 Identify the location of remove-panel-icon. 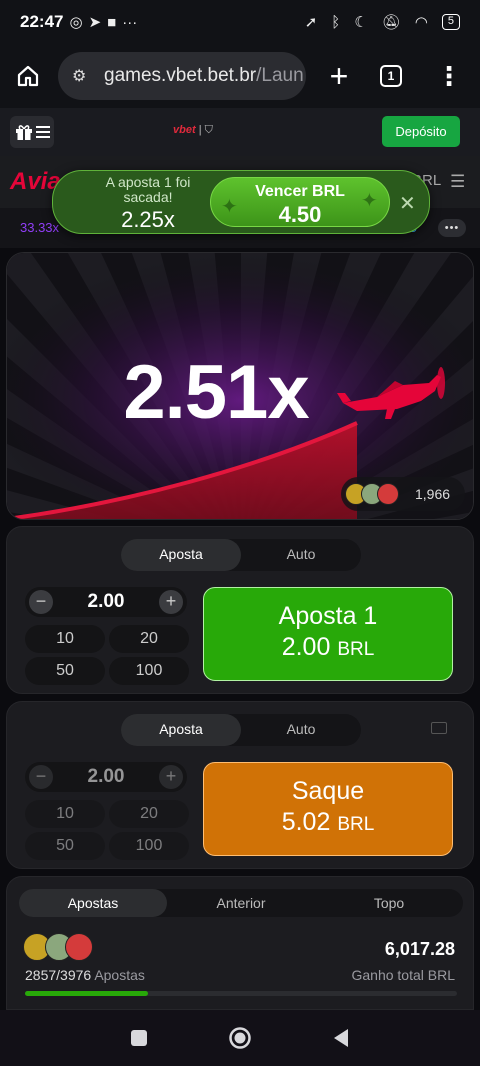
(439, 728).